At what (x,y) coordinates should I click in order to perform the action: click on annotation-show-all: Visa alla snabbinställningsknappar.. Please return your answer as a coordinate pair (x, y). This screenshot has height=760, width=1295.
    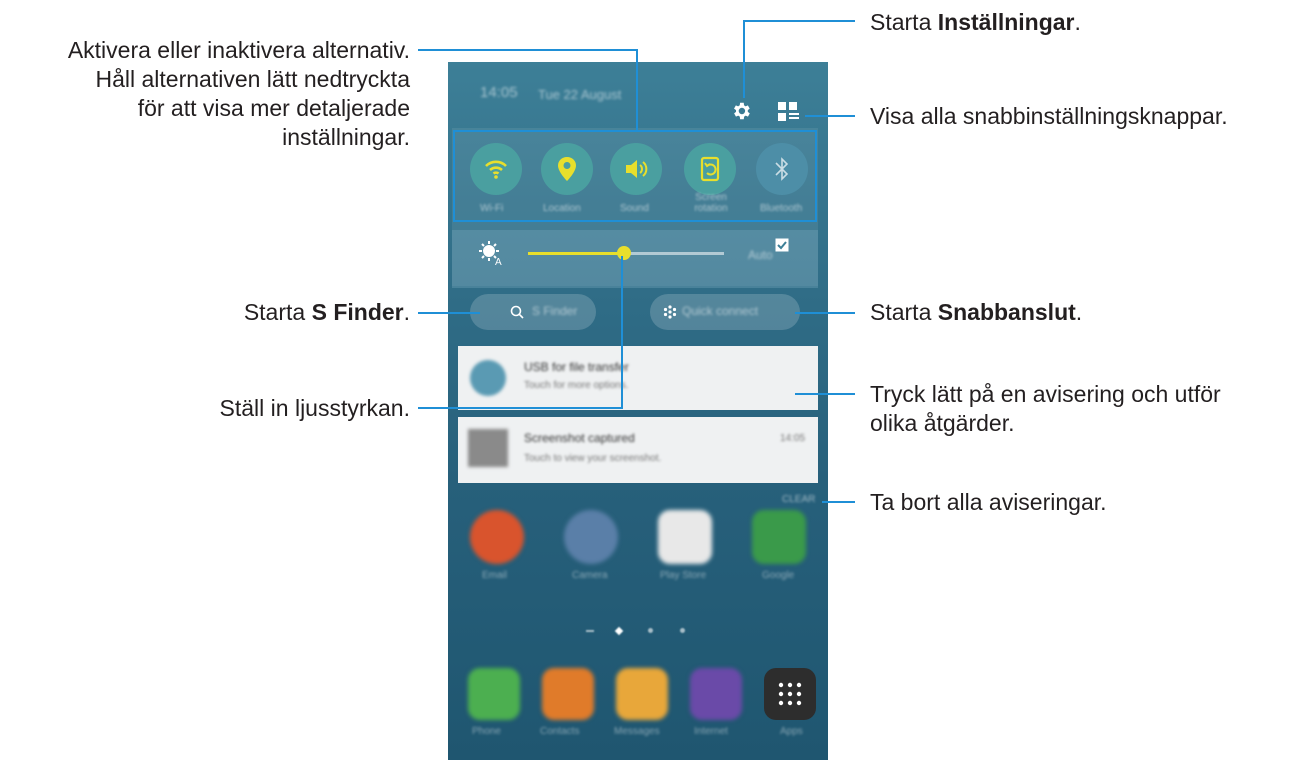
    Looking at the image, I should click on (1049, 116).